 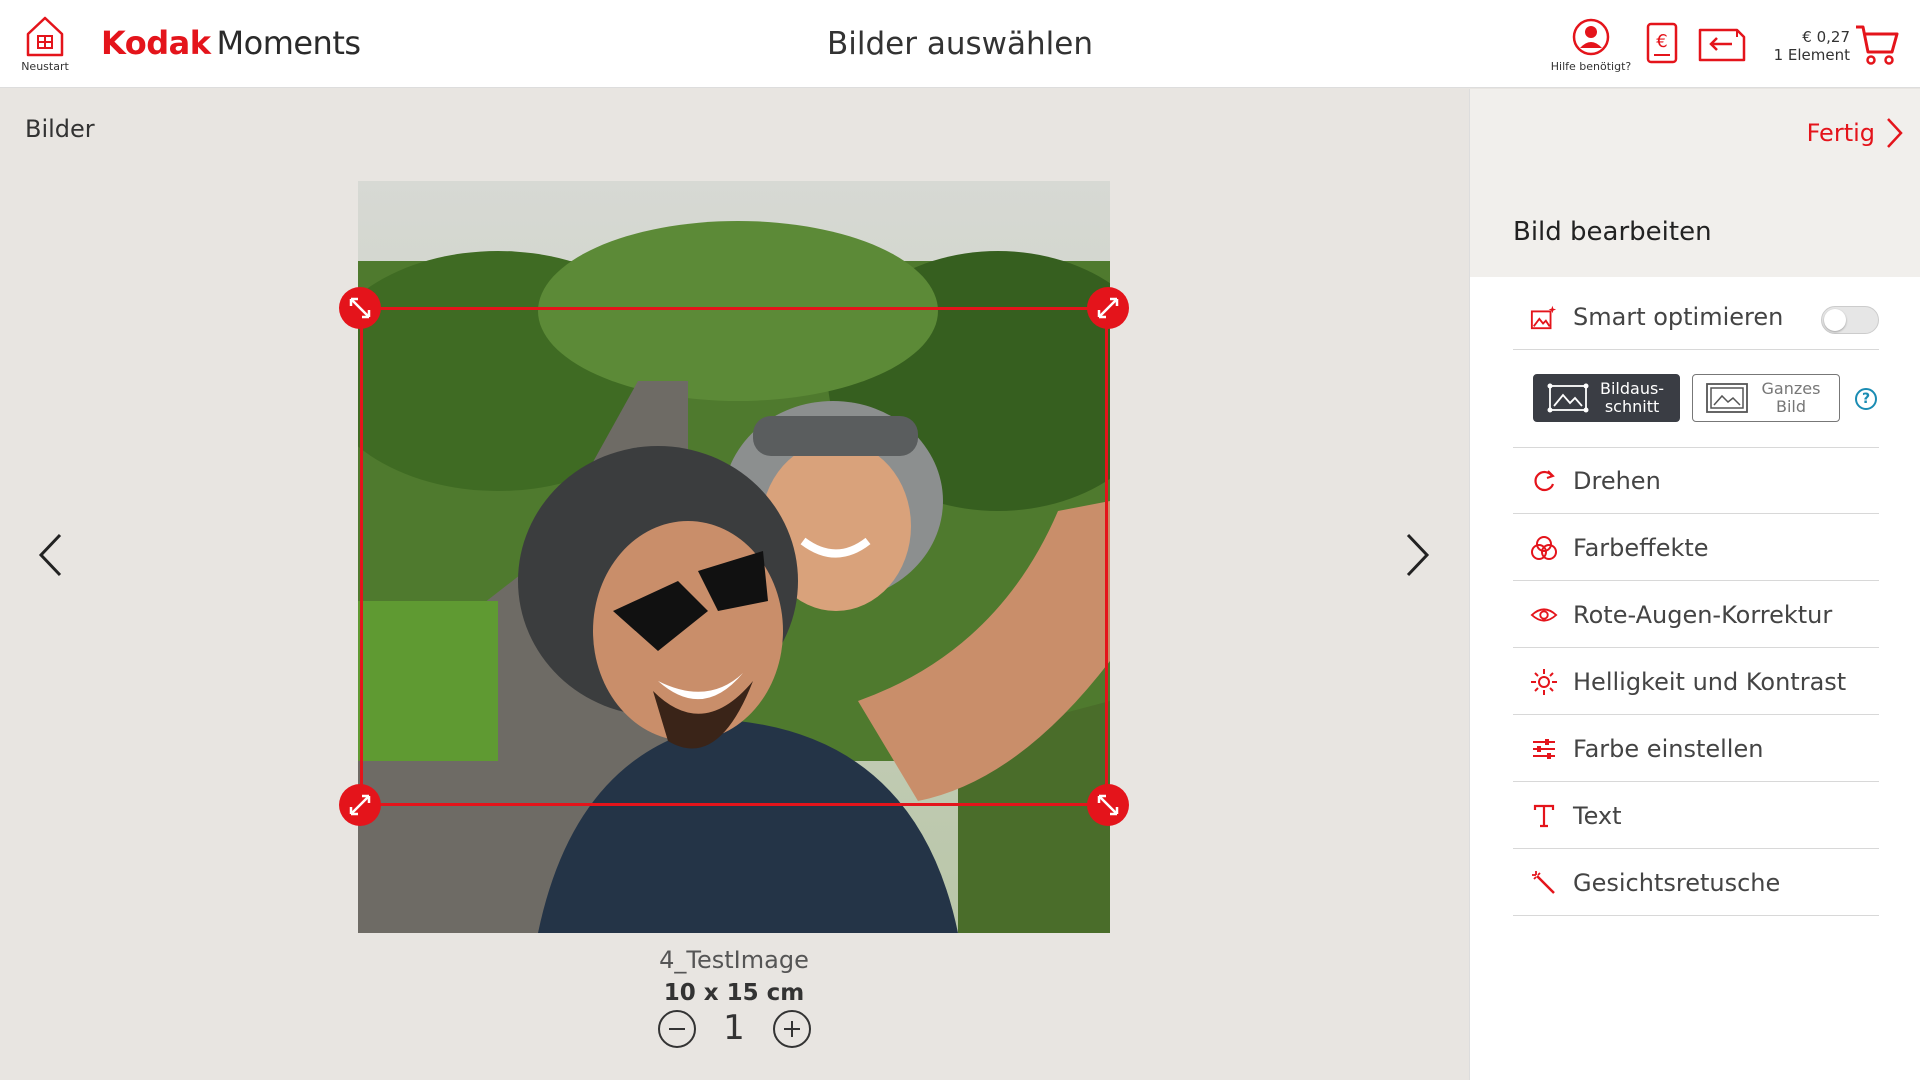 I want to click on cart-summary: € 0,27 1 Element, so click(x=1805, y=46).